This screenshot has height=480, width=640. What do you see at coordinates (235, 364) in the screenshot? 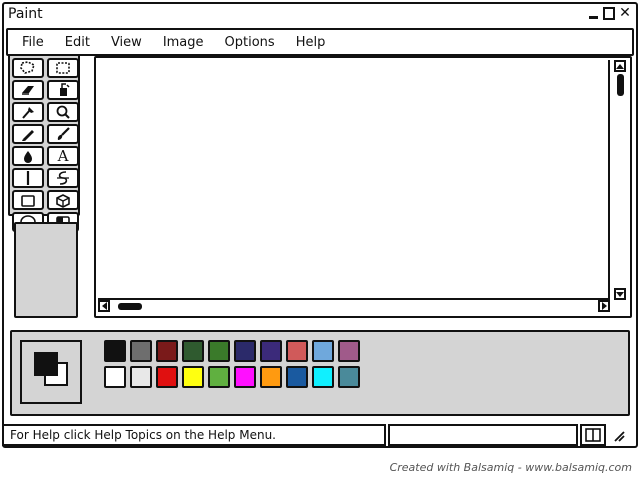
I see `color-swatches` at bounding box center [235, 364].